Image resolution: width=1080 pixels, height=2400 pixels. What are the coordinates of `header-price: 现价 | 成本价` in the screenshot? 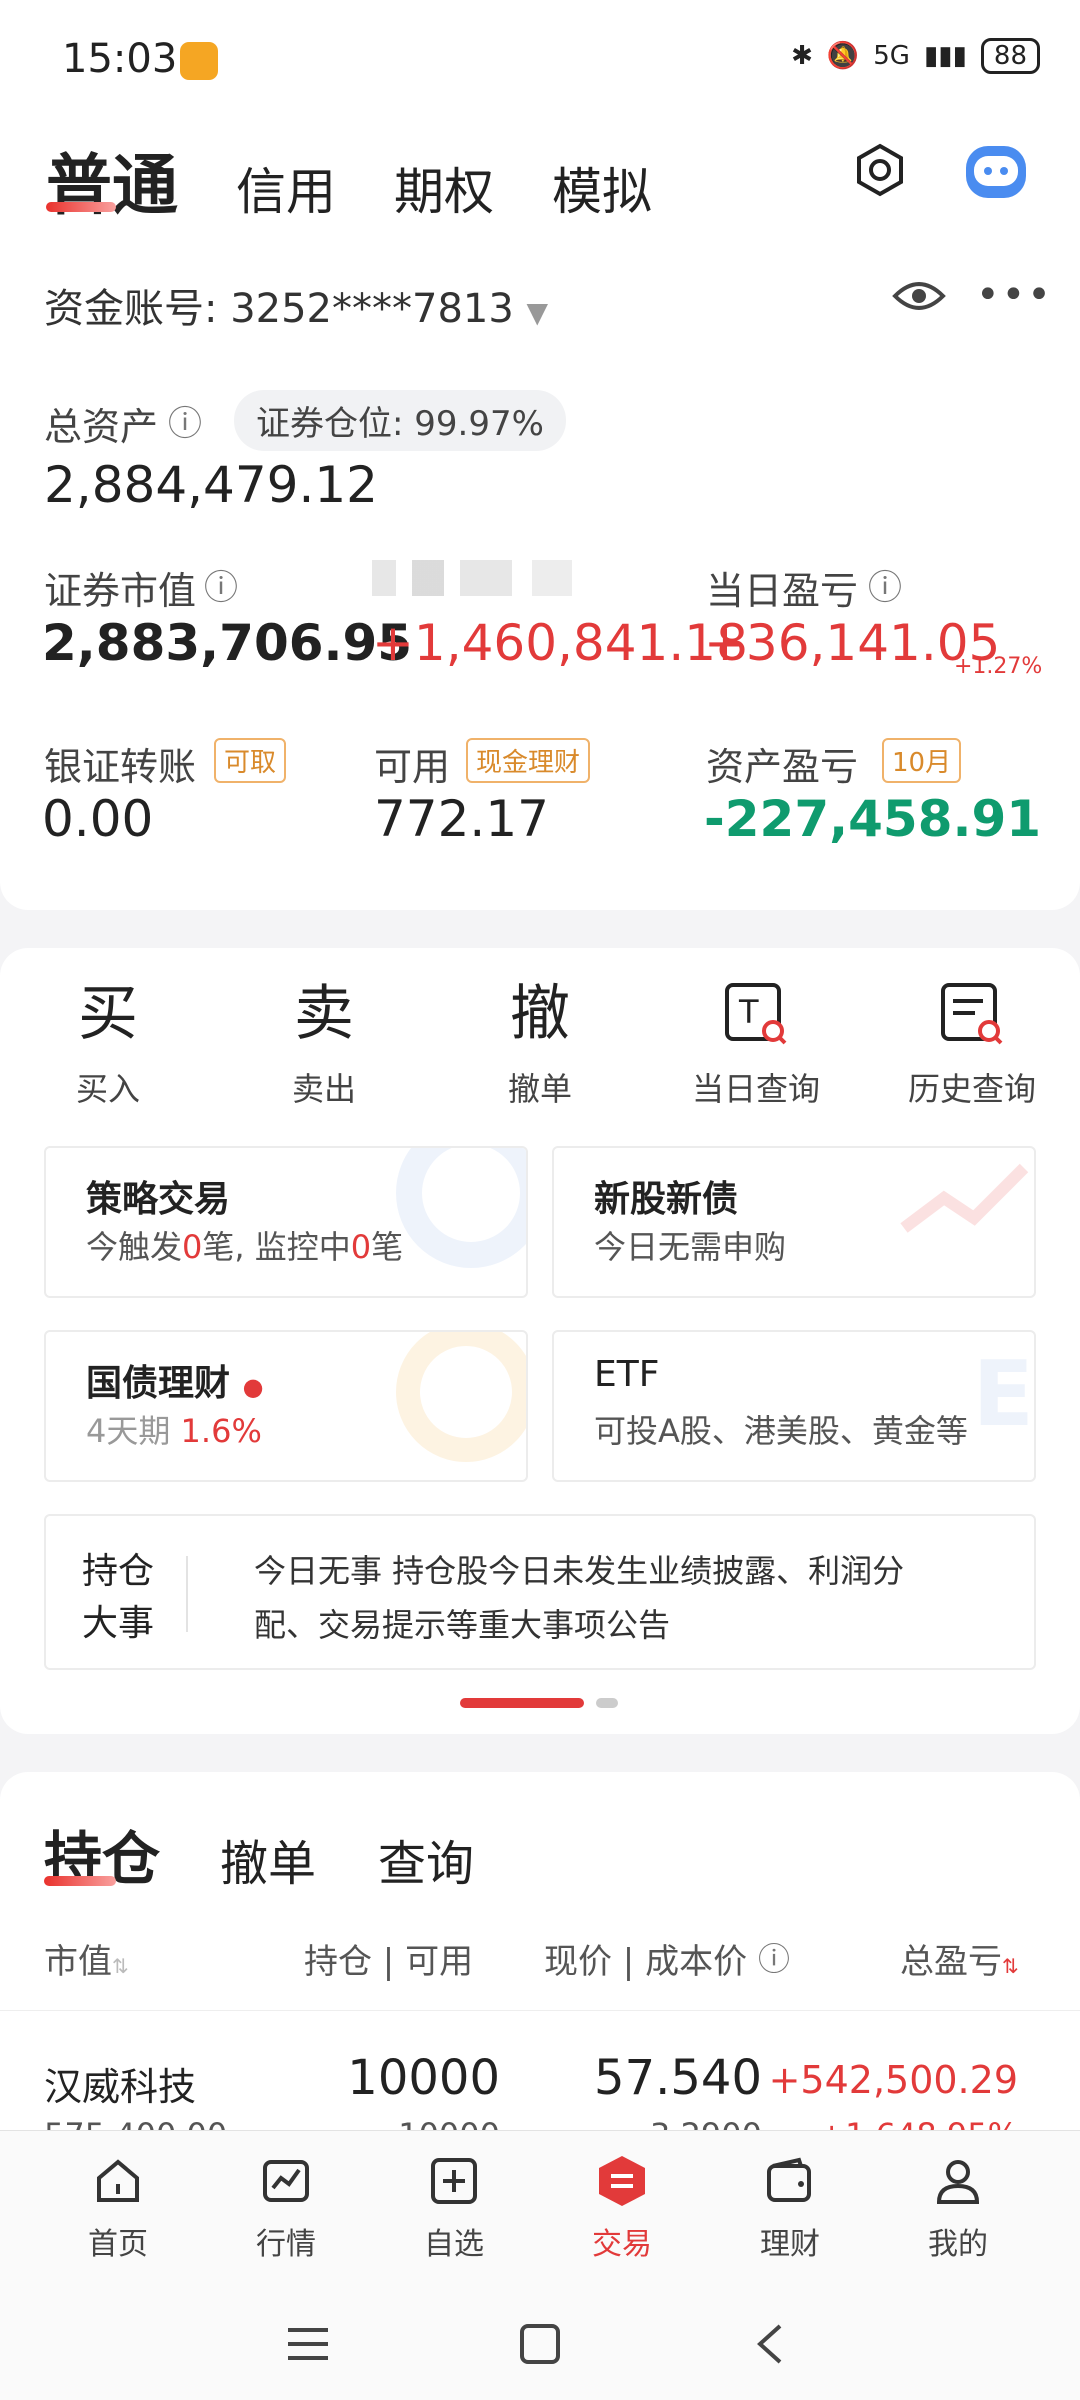 It's located at (646, 1962).